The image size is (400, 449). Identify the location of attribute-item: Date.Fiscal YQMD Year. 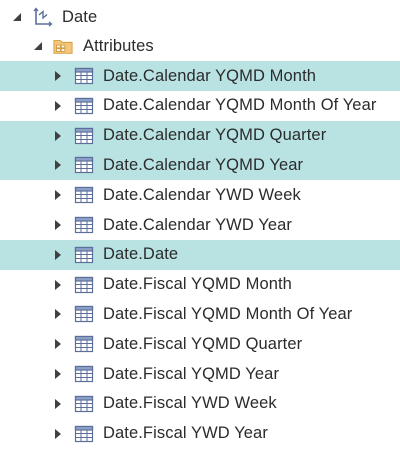
(200, 374).